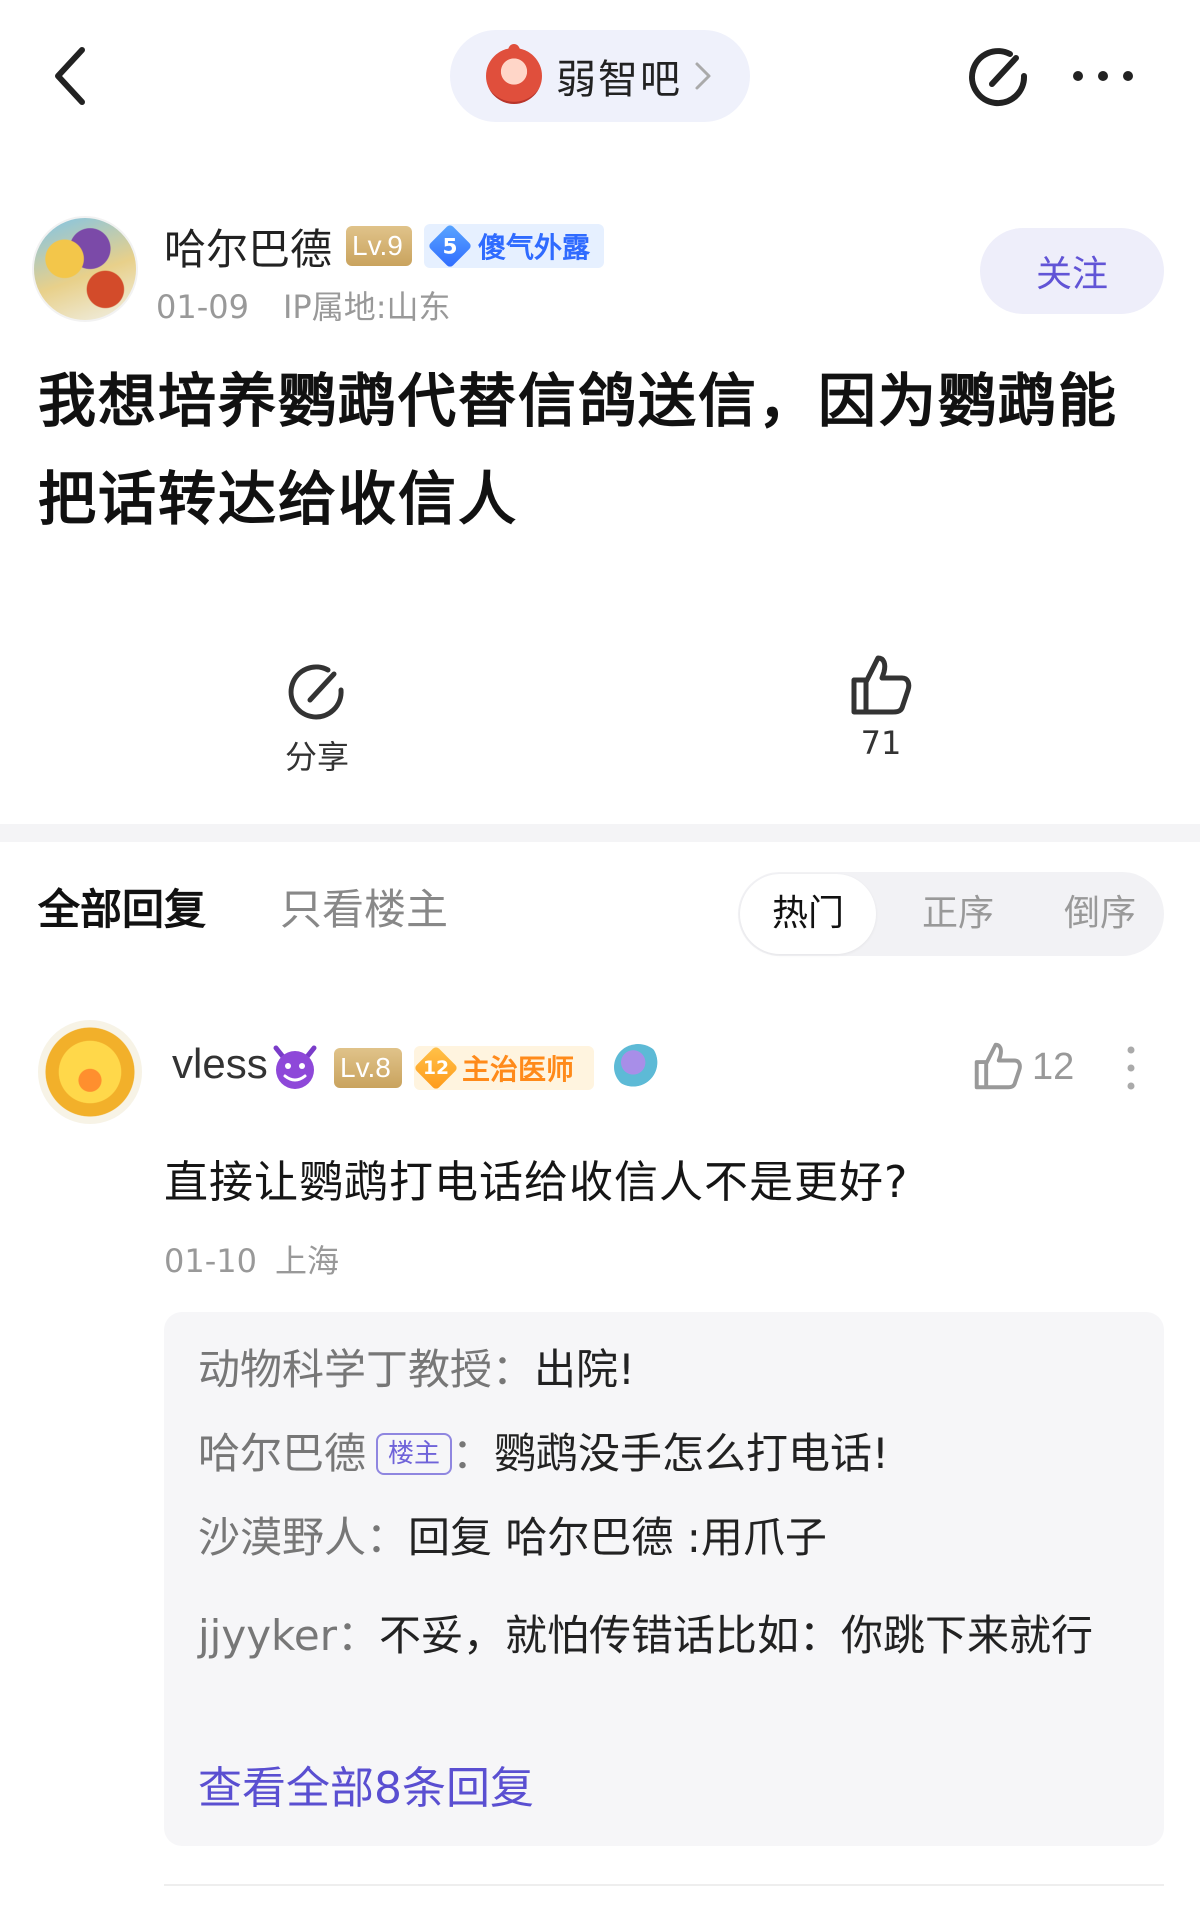 The width and height of the screenshot is (1200, 1906). I want to click on tab-all-replies: 全部回复, so click(122, 906).